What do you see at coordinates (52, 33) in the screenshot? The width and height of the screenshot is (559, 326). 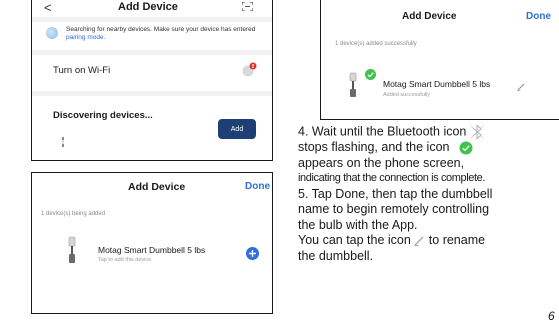 I see `searching-spinner-icon` at bounding box center [52, 33].